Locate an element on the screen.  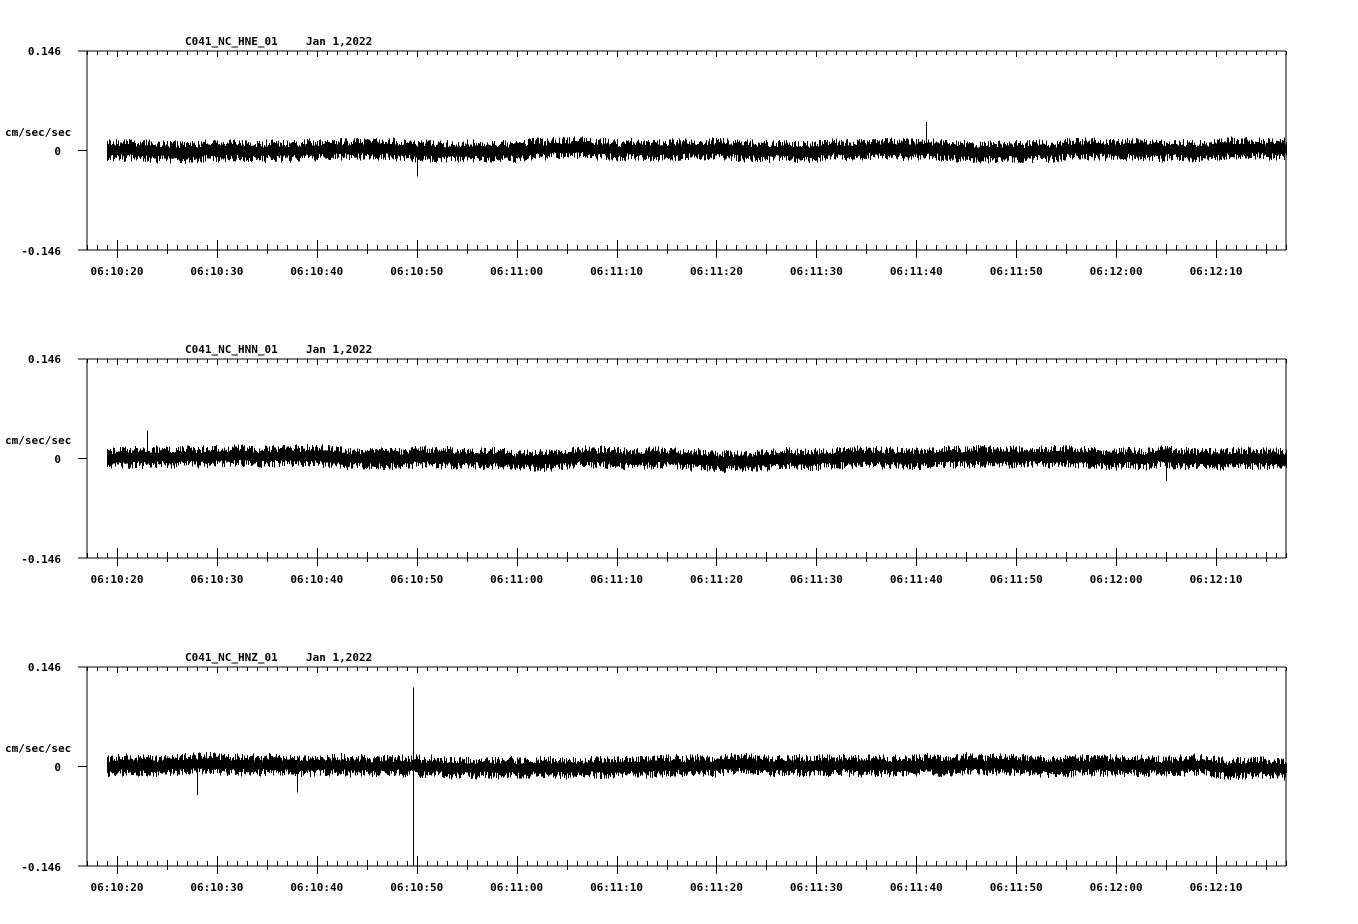
panel-title-station: C041_NC_HNE_01 is located at coordinates (231, 41).